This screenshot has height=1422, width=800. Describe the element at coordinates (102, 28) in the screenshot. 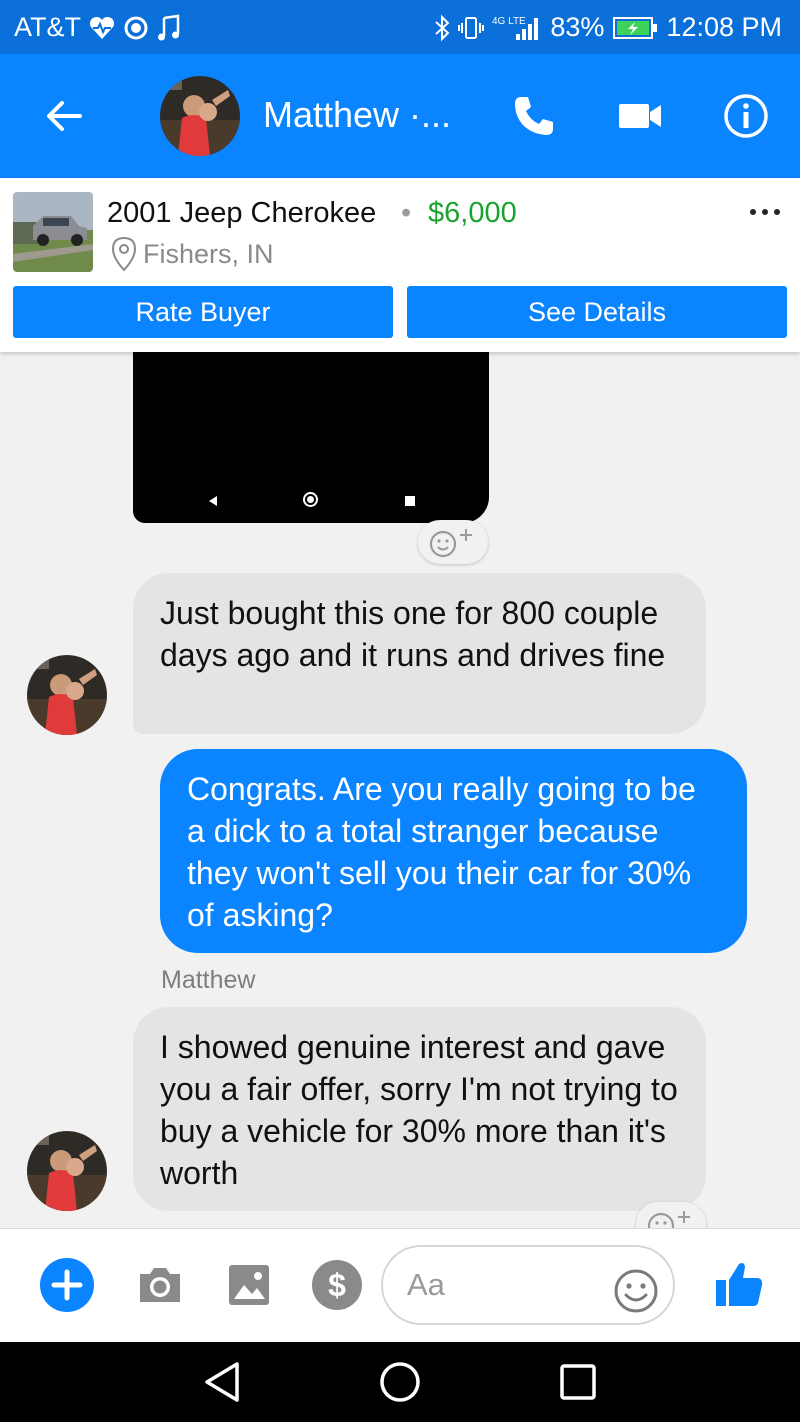

I see `heart-pulse-icon` at that location.